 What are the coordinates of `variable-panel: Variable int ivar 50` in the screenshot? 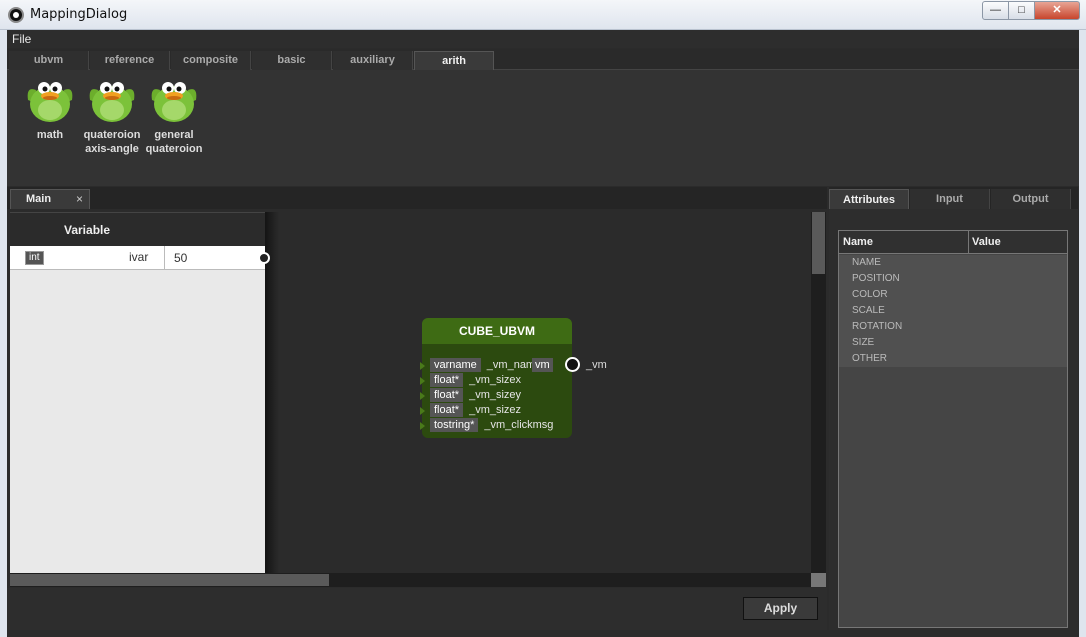 It's located at (137, 392).